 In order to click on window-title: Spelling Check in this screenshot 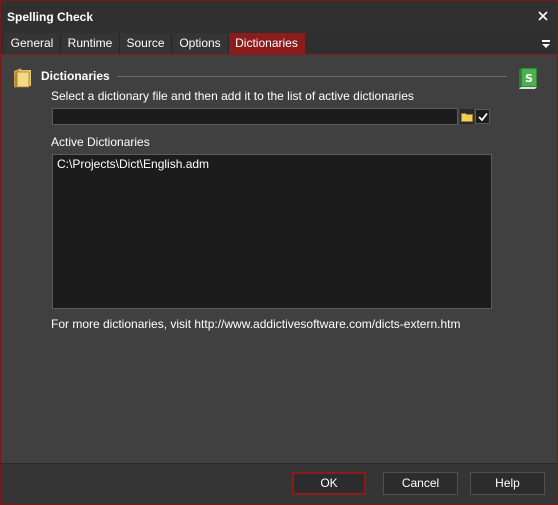, I will do `click(50, 17)`.